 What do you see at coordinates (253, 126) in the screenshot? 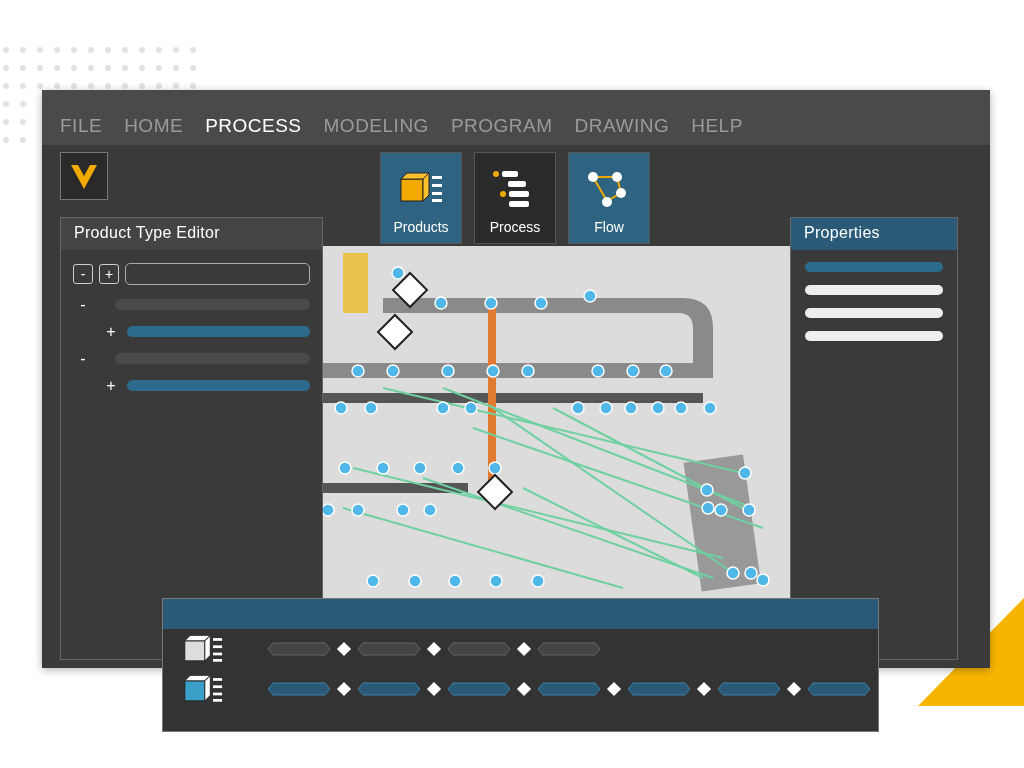
I see `menu-item: PROCESS` at bounding box center [253, 126].